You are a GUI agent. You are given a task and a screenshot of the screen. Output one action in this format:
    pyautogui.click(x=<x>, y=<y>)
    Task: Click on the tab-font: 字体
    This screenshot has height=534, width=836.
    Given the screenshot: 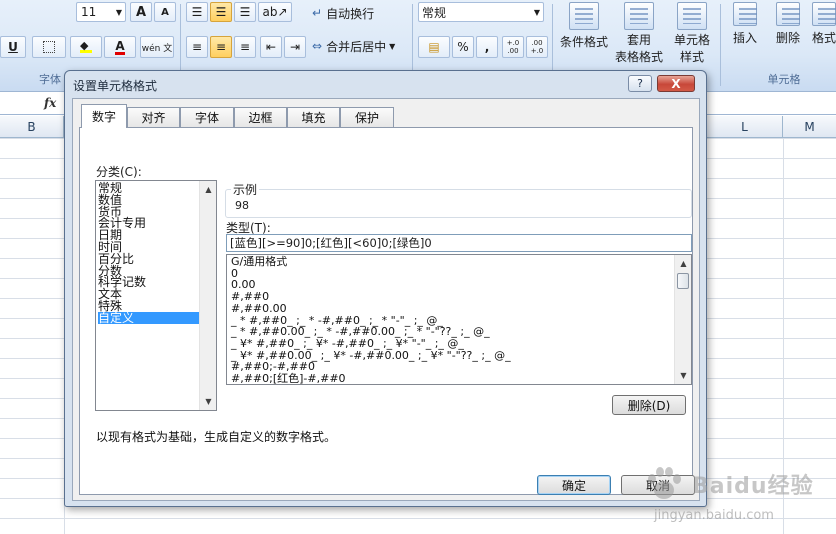 What is the action you would take?
    pyautogui.click(x=207, y=117)
    